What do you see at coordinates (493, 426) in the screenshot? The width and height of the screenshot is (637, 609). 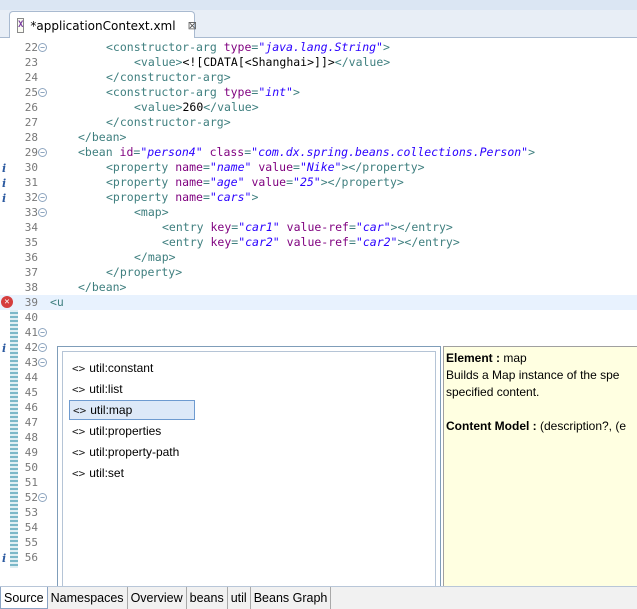 I see `doc-content-model-label: Content Model :` at bounding box center [493, 426].